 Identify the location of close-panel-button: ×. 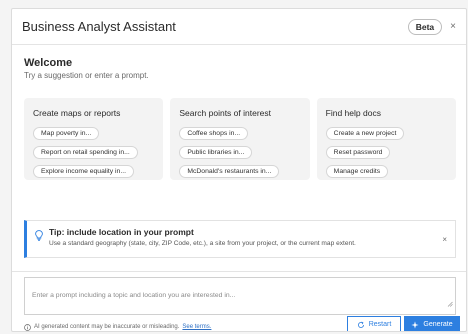
(453, 26).